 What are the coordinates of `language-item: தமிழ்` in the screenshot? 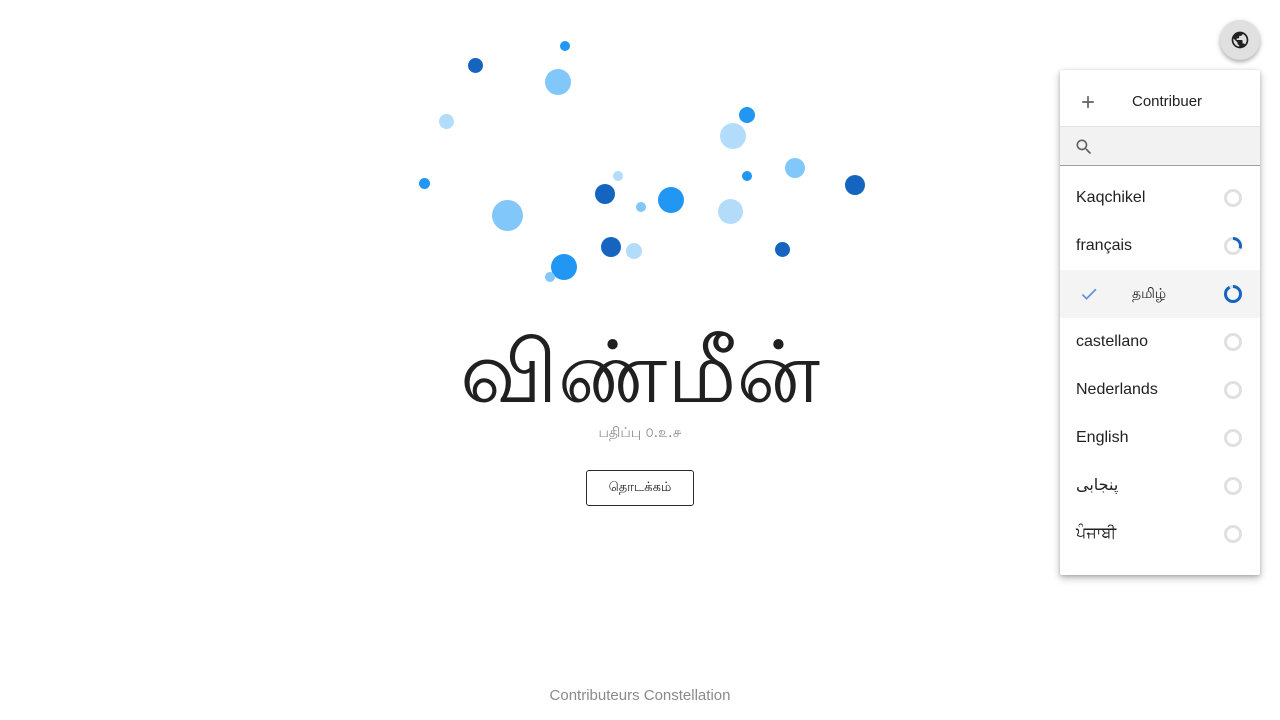 It's located at (1160, 294).